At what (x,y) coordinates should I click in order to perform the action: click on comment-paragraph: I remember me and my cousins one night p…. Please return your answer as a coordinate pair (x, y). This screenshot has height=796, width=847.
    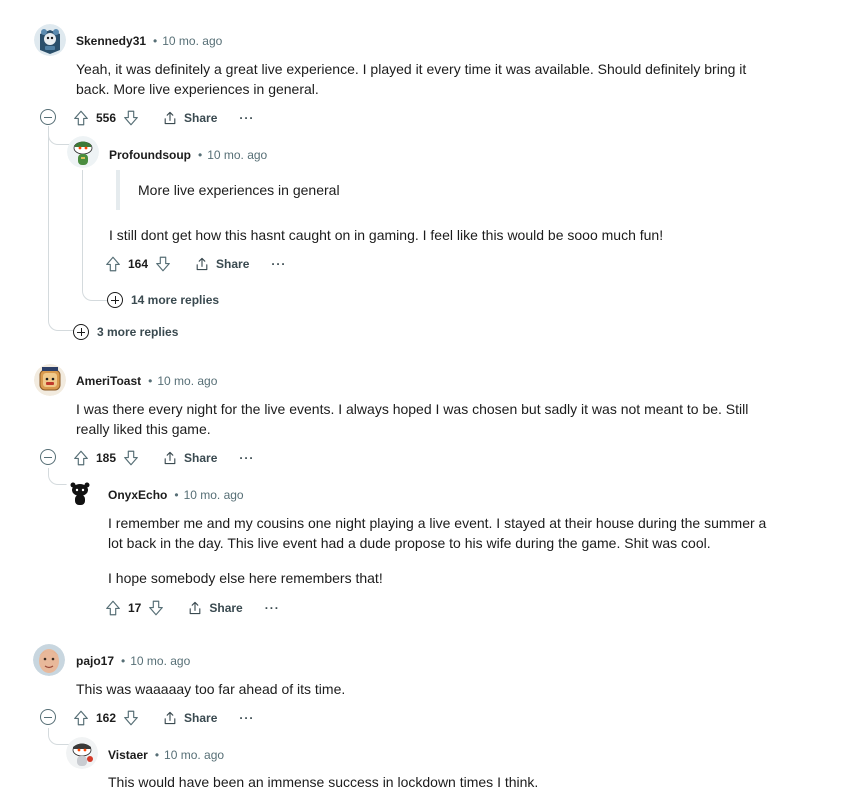
    Looking at the image, I should click on (437, 533).